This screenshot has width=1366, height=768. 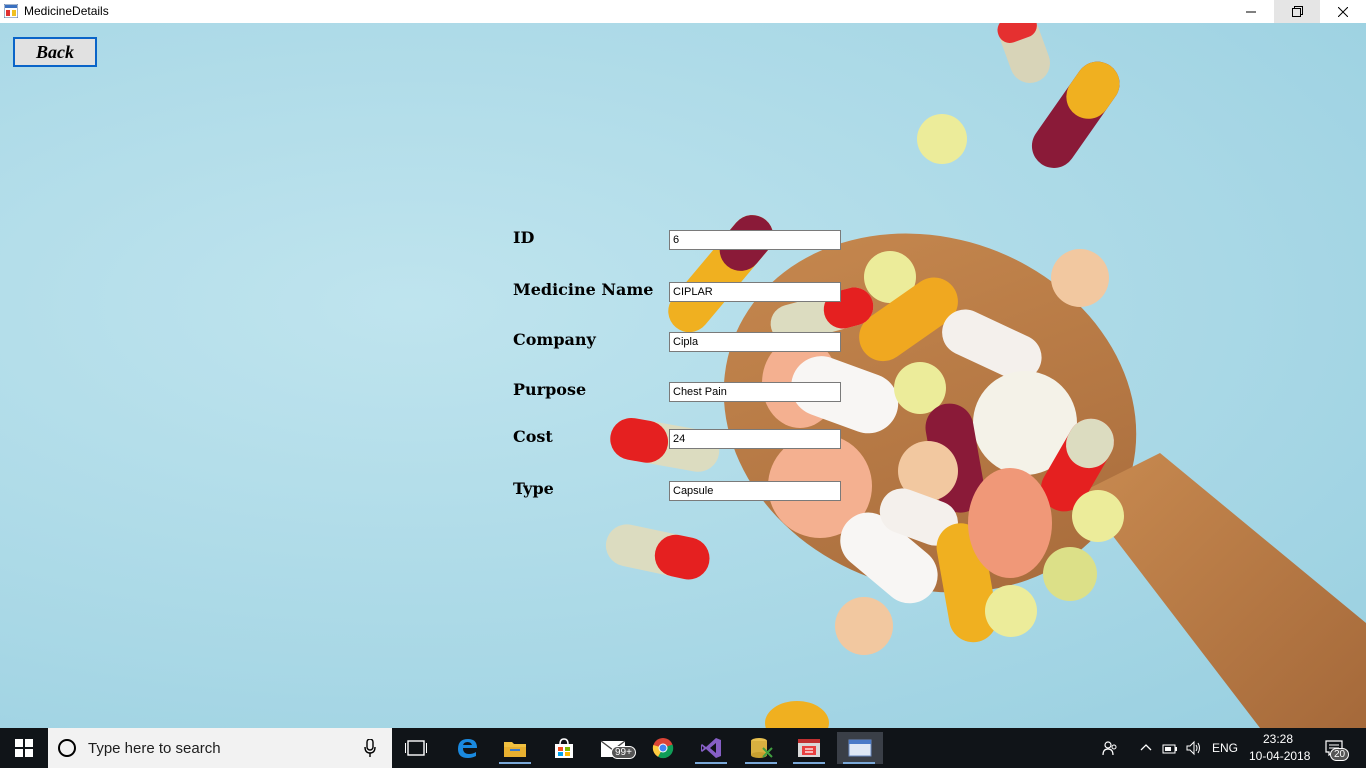 I want to click on type-field: Capsule, so click(x=755, y=491).